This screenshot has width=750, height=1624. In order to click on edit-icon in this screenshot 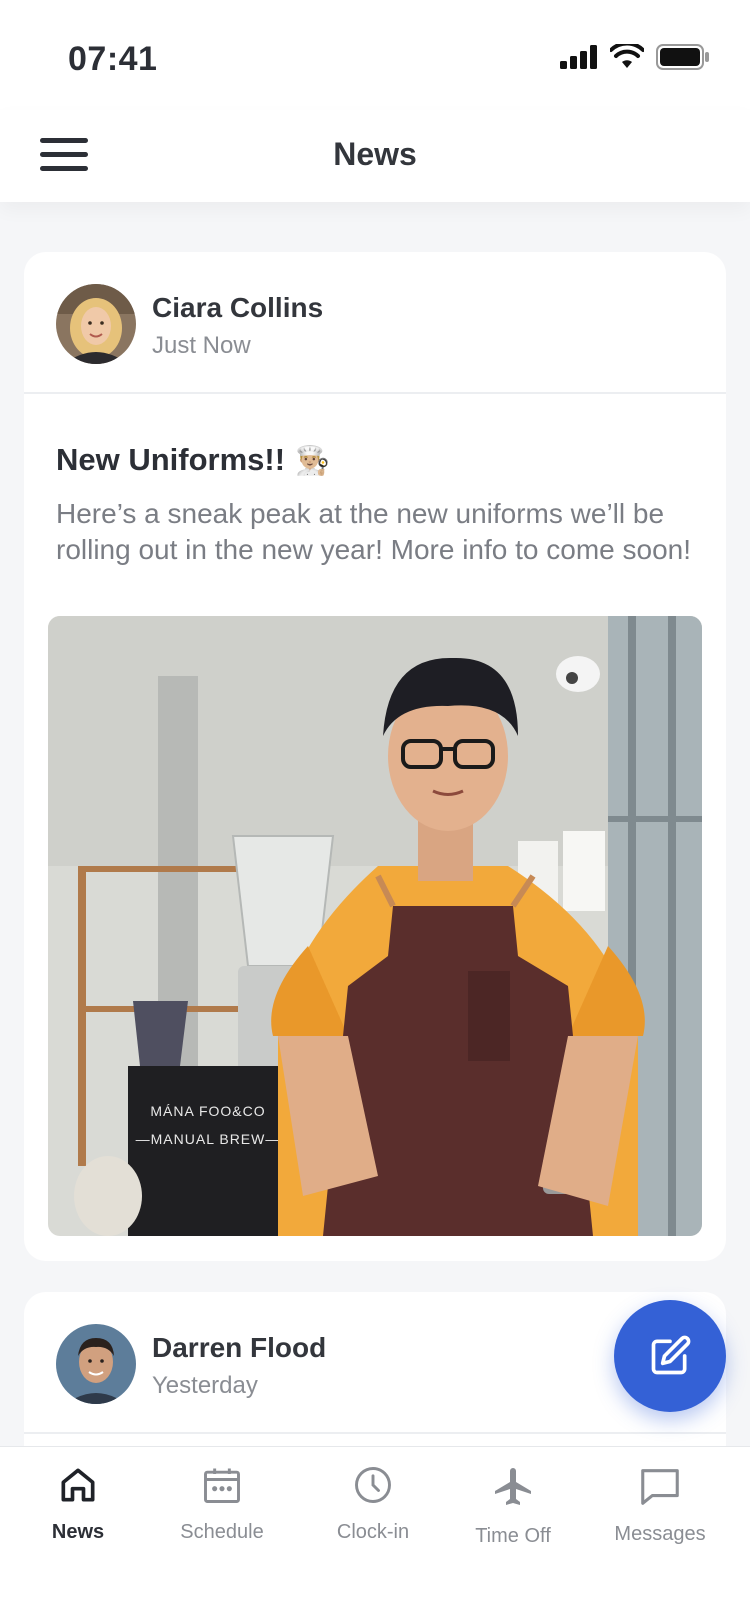, I will do `click(671, 1355)`.